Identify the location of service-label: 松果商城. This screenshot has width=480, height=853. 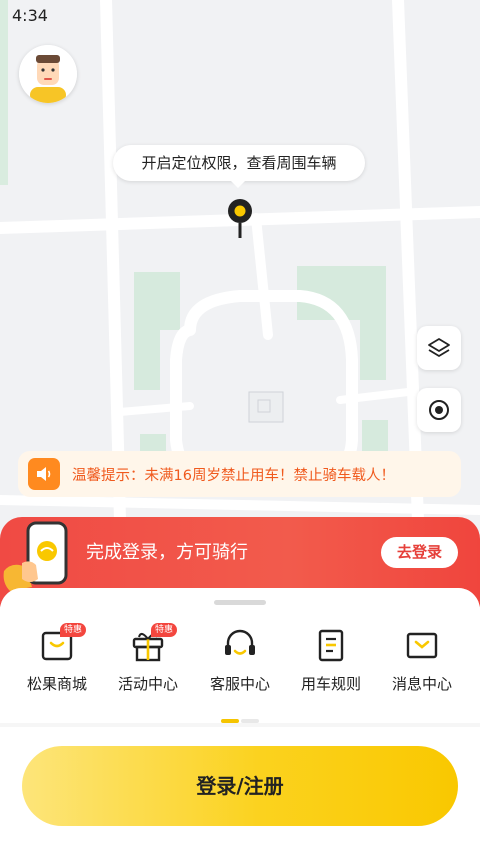
(56, 684).